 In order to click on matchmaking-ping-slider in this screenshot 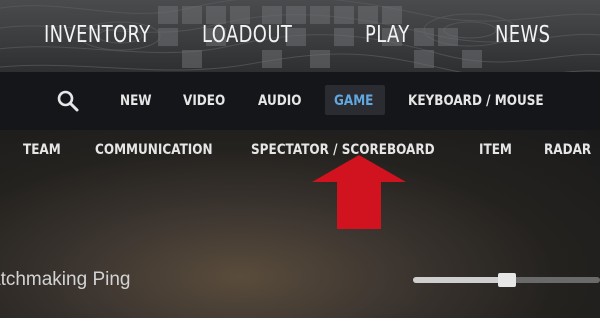, I will do `click(506, 280)`.